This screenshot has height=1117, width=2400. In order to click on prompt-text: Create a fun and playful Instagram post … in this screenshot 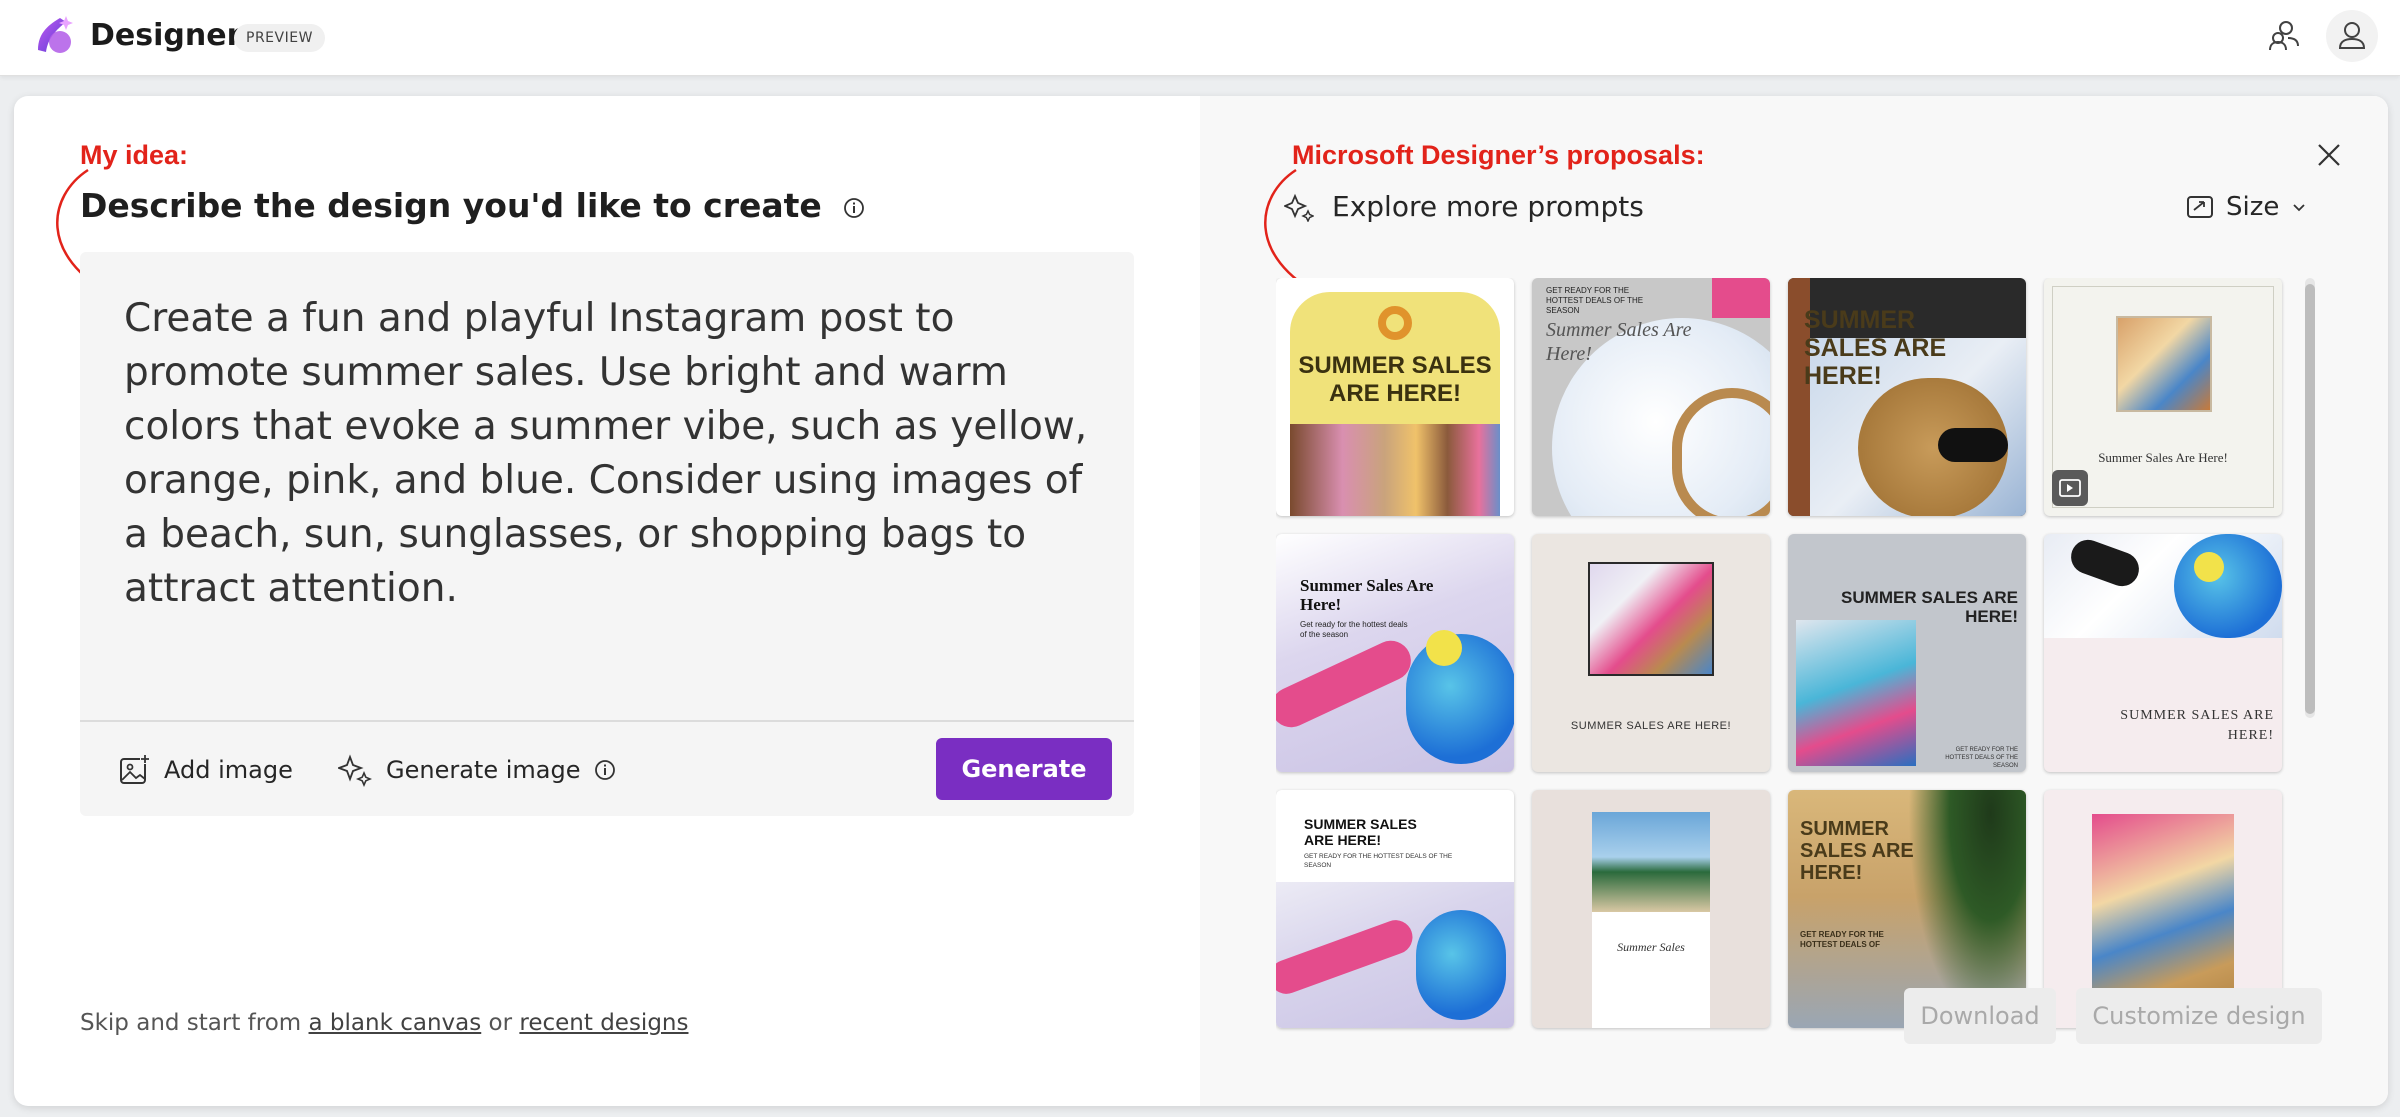, I will do `click(614, 454)`.